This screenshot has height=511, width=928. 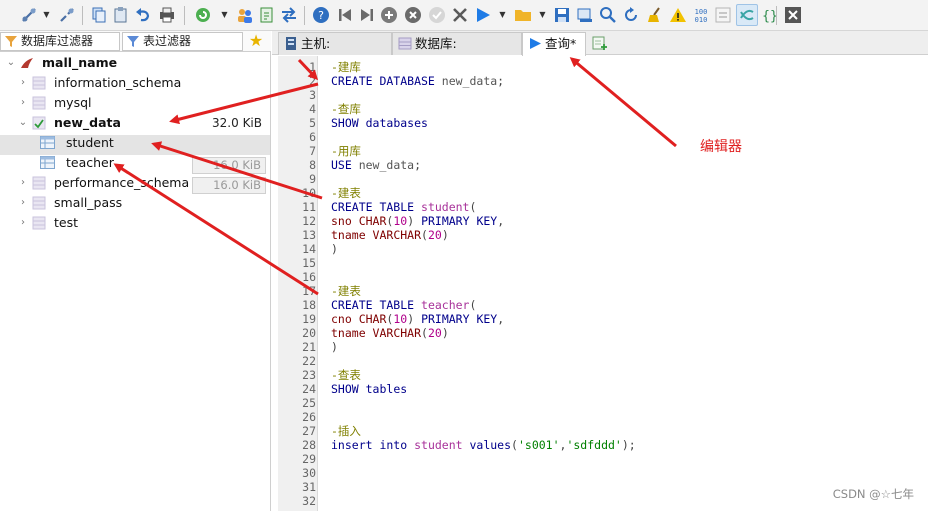 I want to click on svg-text: 100, so click(x=701, y=12).